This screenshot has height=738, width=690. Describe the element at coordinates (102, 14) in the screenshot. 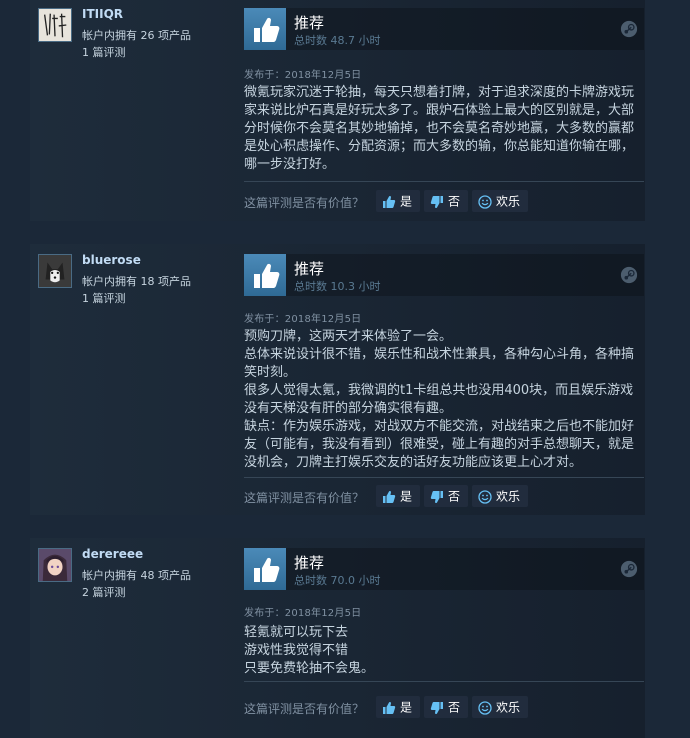

I see `author-name: ITIIQR` at that location.